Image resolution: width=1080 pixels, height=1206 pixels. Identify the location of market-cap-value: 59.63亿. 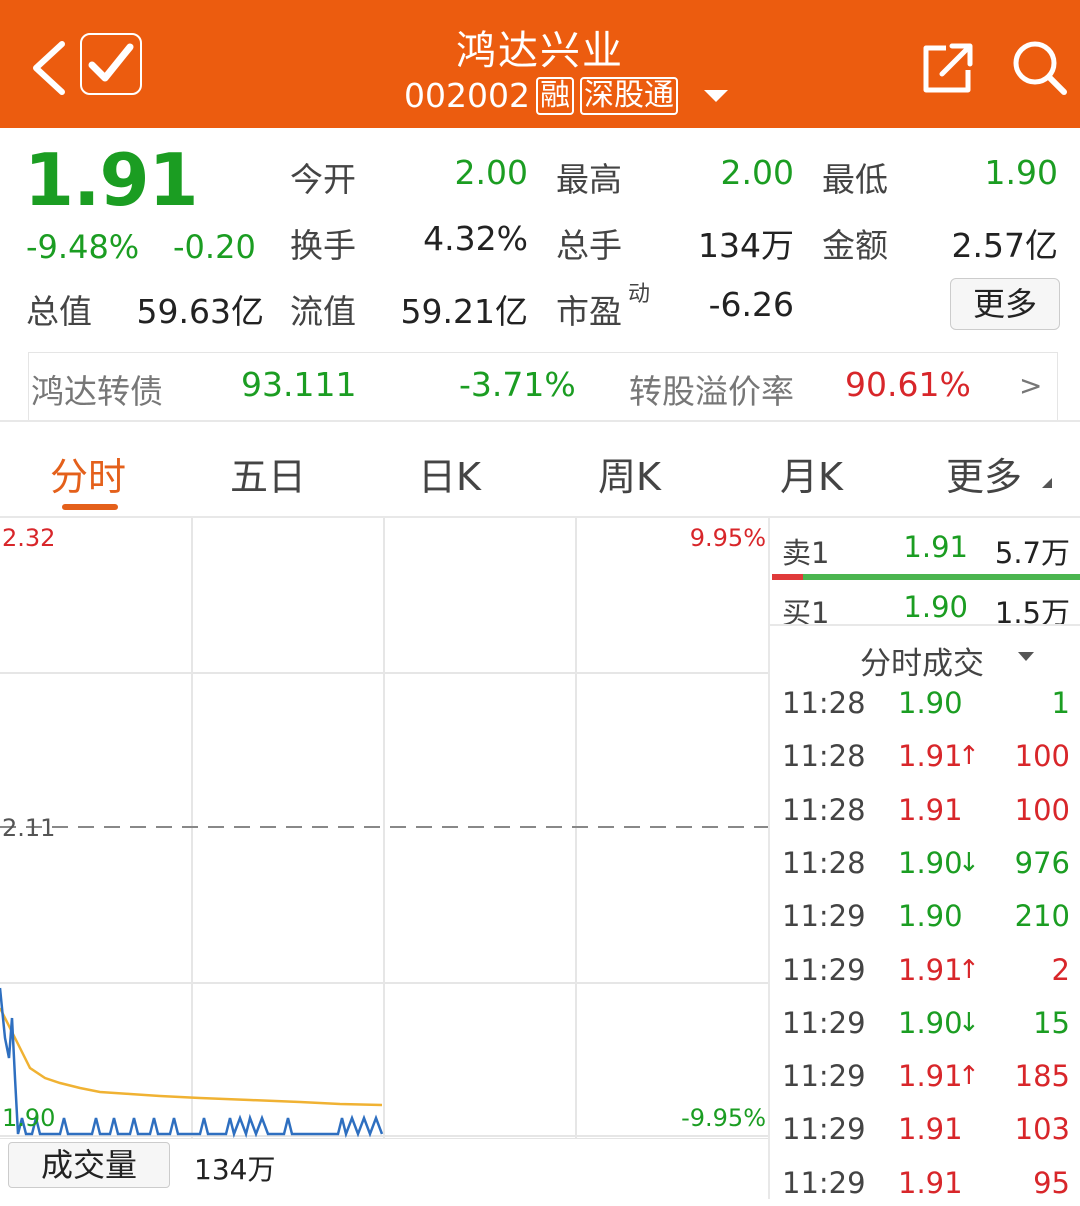
(200, 311).